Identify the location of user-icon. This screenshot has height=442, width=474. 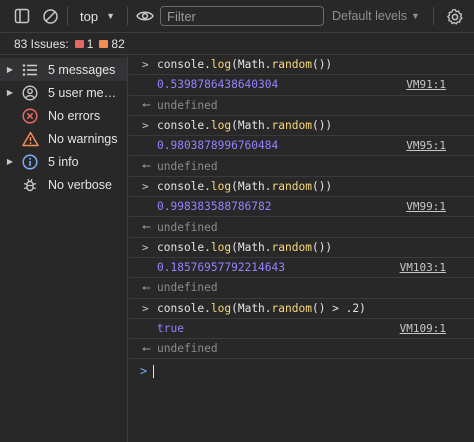
(30, 93).